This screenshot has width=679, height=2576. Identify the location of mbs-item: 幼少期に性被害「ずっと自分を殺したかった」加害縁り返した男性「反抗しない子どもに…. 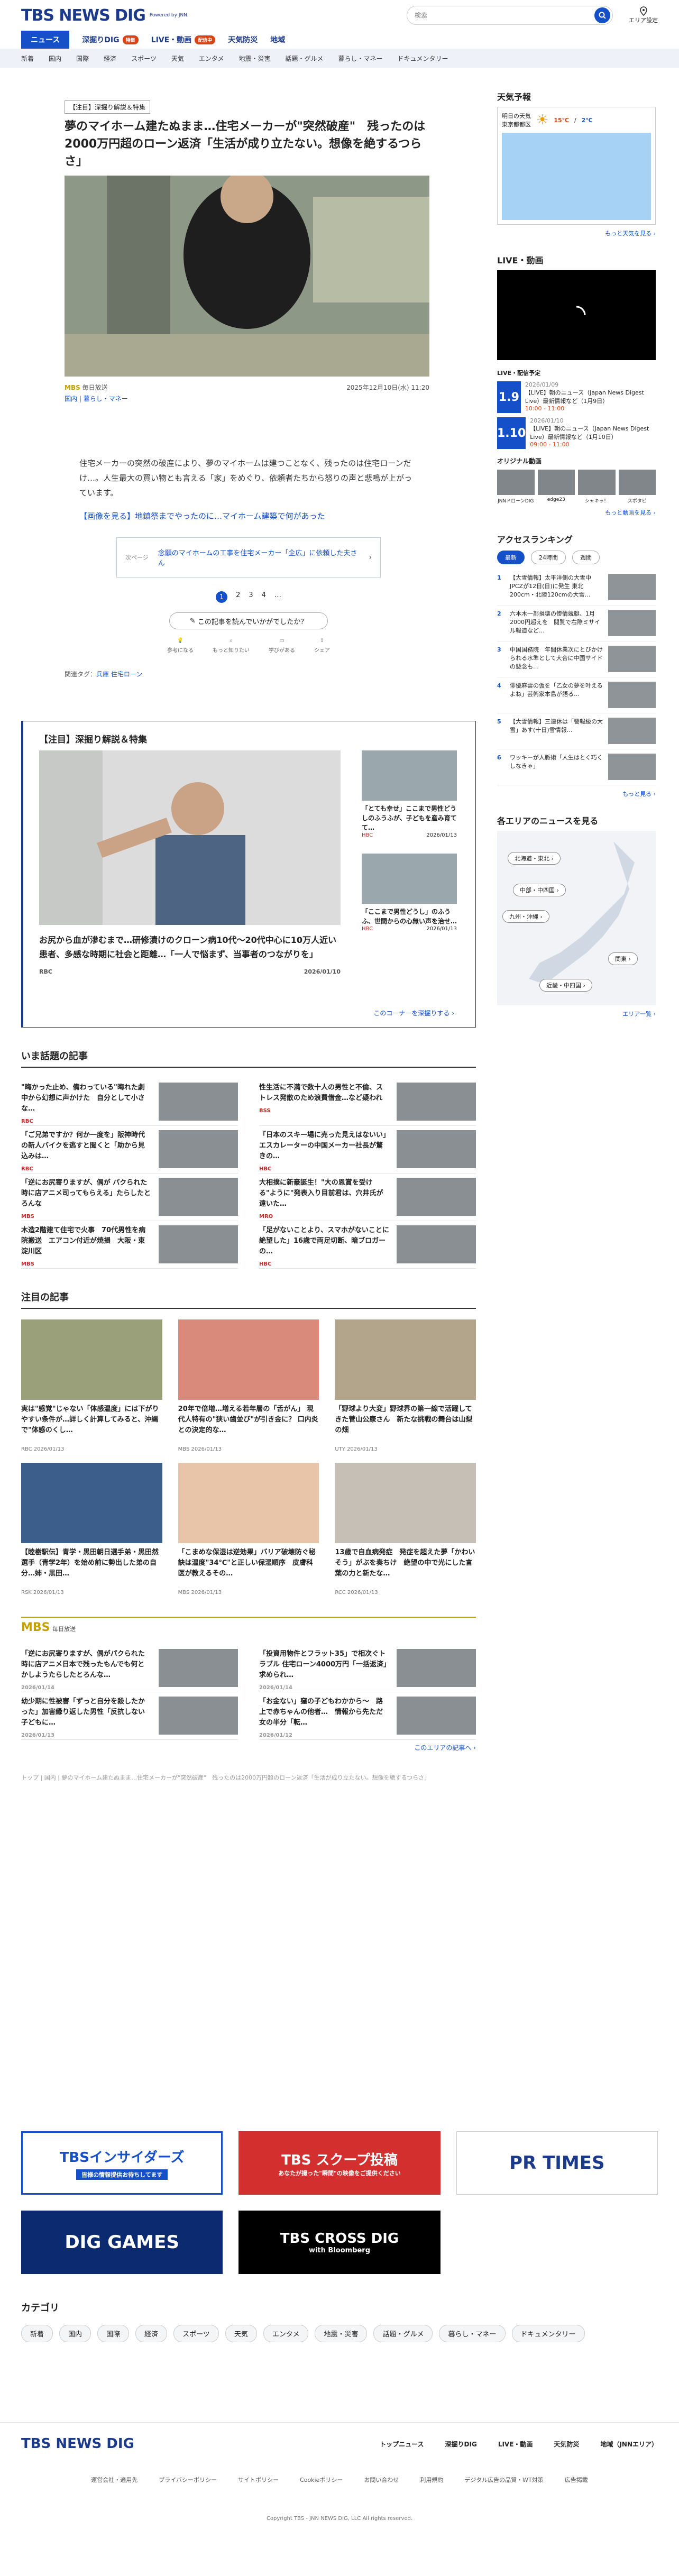
(129, 1716).